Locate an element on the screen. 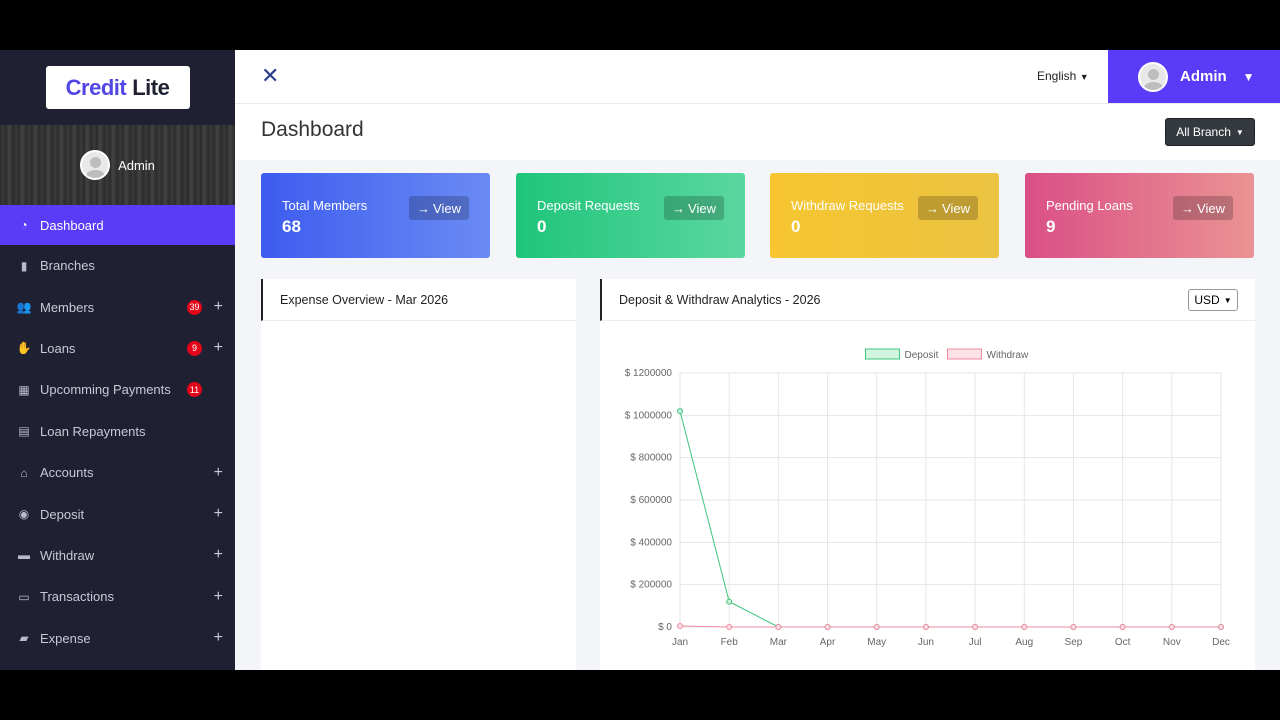 Image resolution: width=1280 pixels, height=720 pixels. x-tick-label: Oct is located at coordinates (1123, 642).